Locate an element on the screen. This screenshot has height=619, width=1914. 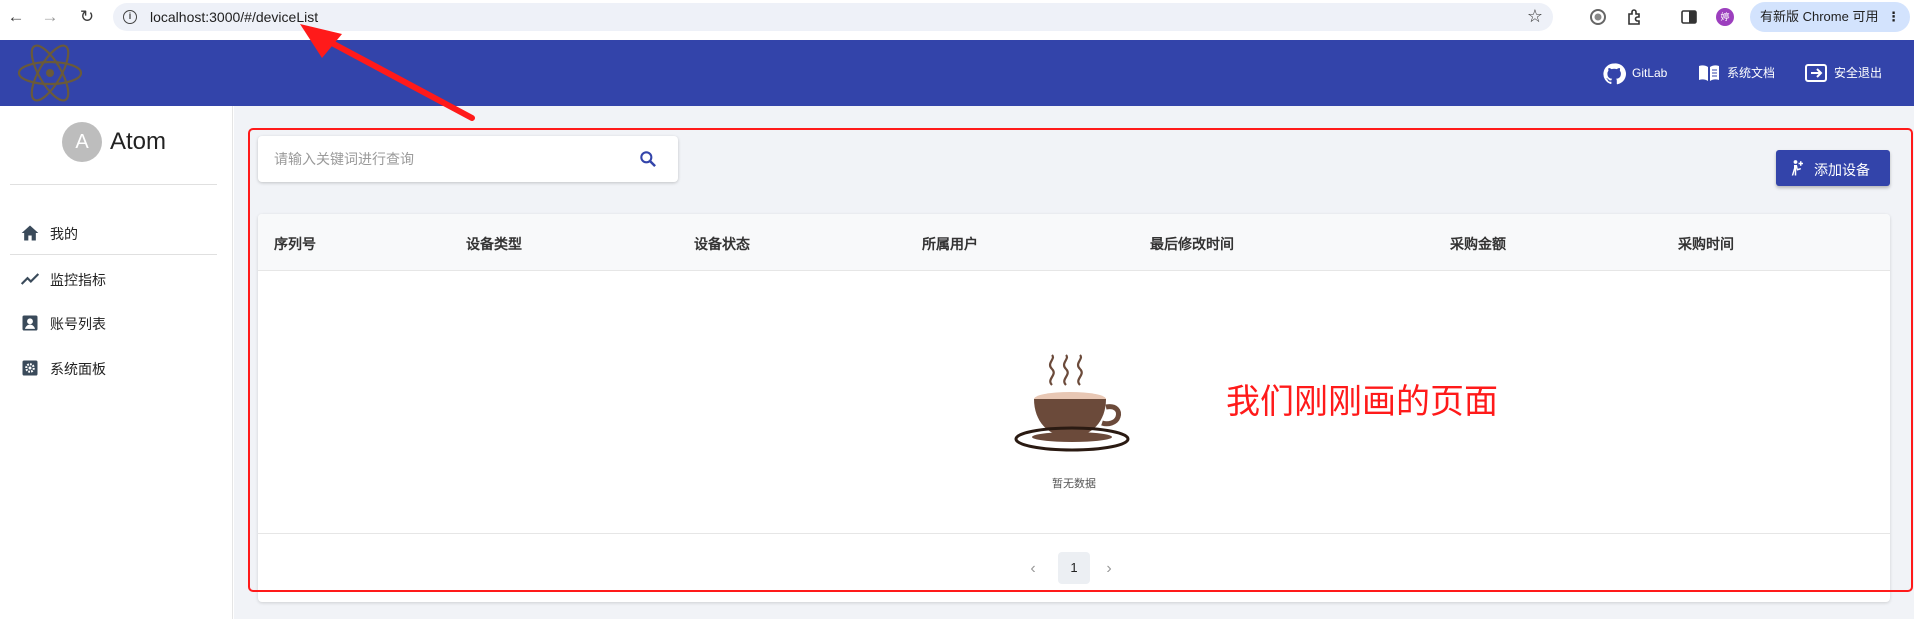
sidebar-item-label: 账号列表 is located at coordinates (78, 324).